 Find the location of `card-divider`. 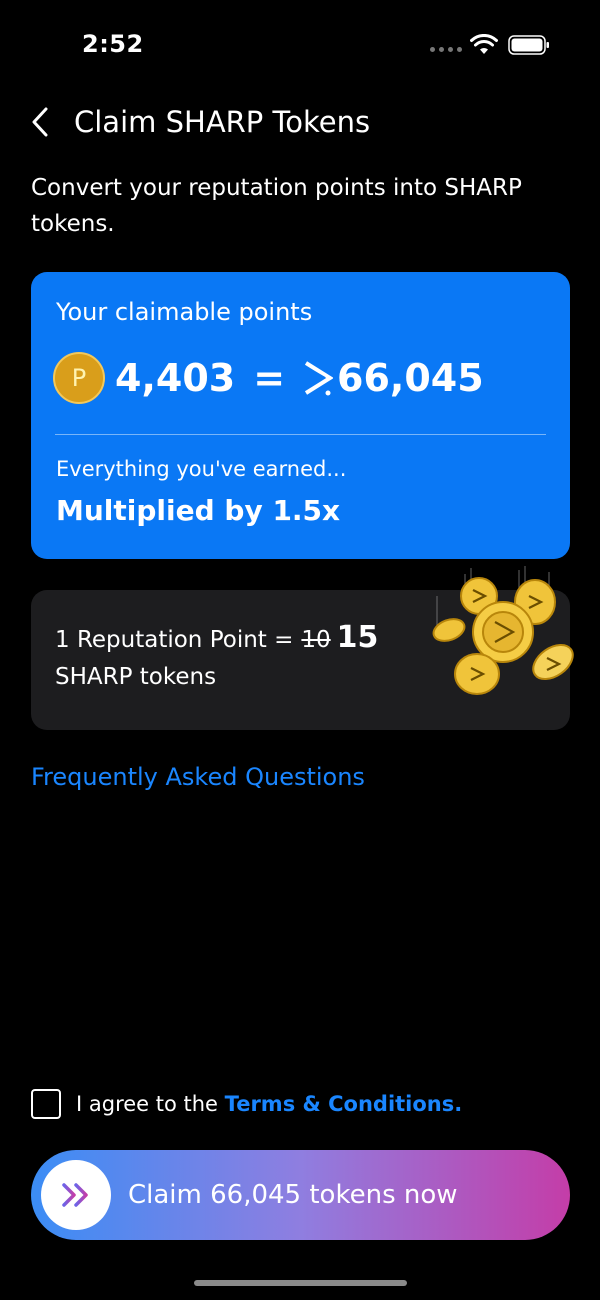

card-divider is located at coordinates (300, 434).